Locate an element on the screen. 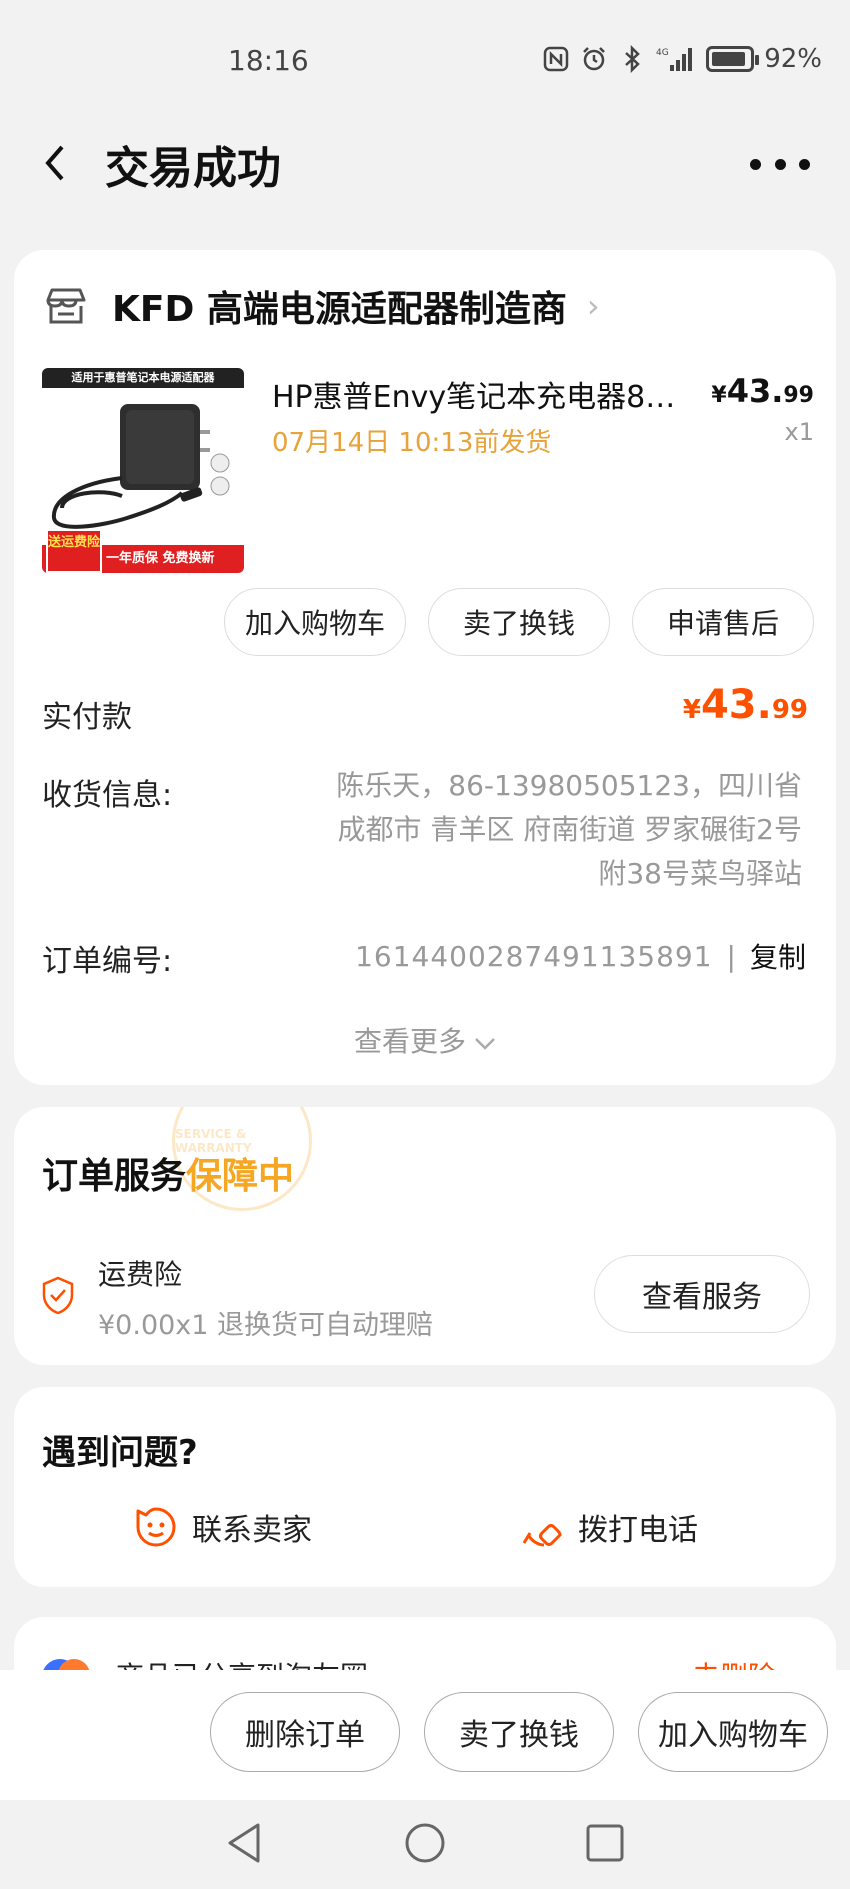 This screenshot has height=1889, width=850. back-button is located at coordinates (55, 163).